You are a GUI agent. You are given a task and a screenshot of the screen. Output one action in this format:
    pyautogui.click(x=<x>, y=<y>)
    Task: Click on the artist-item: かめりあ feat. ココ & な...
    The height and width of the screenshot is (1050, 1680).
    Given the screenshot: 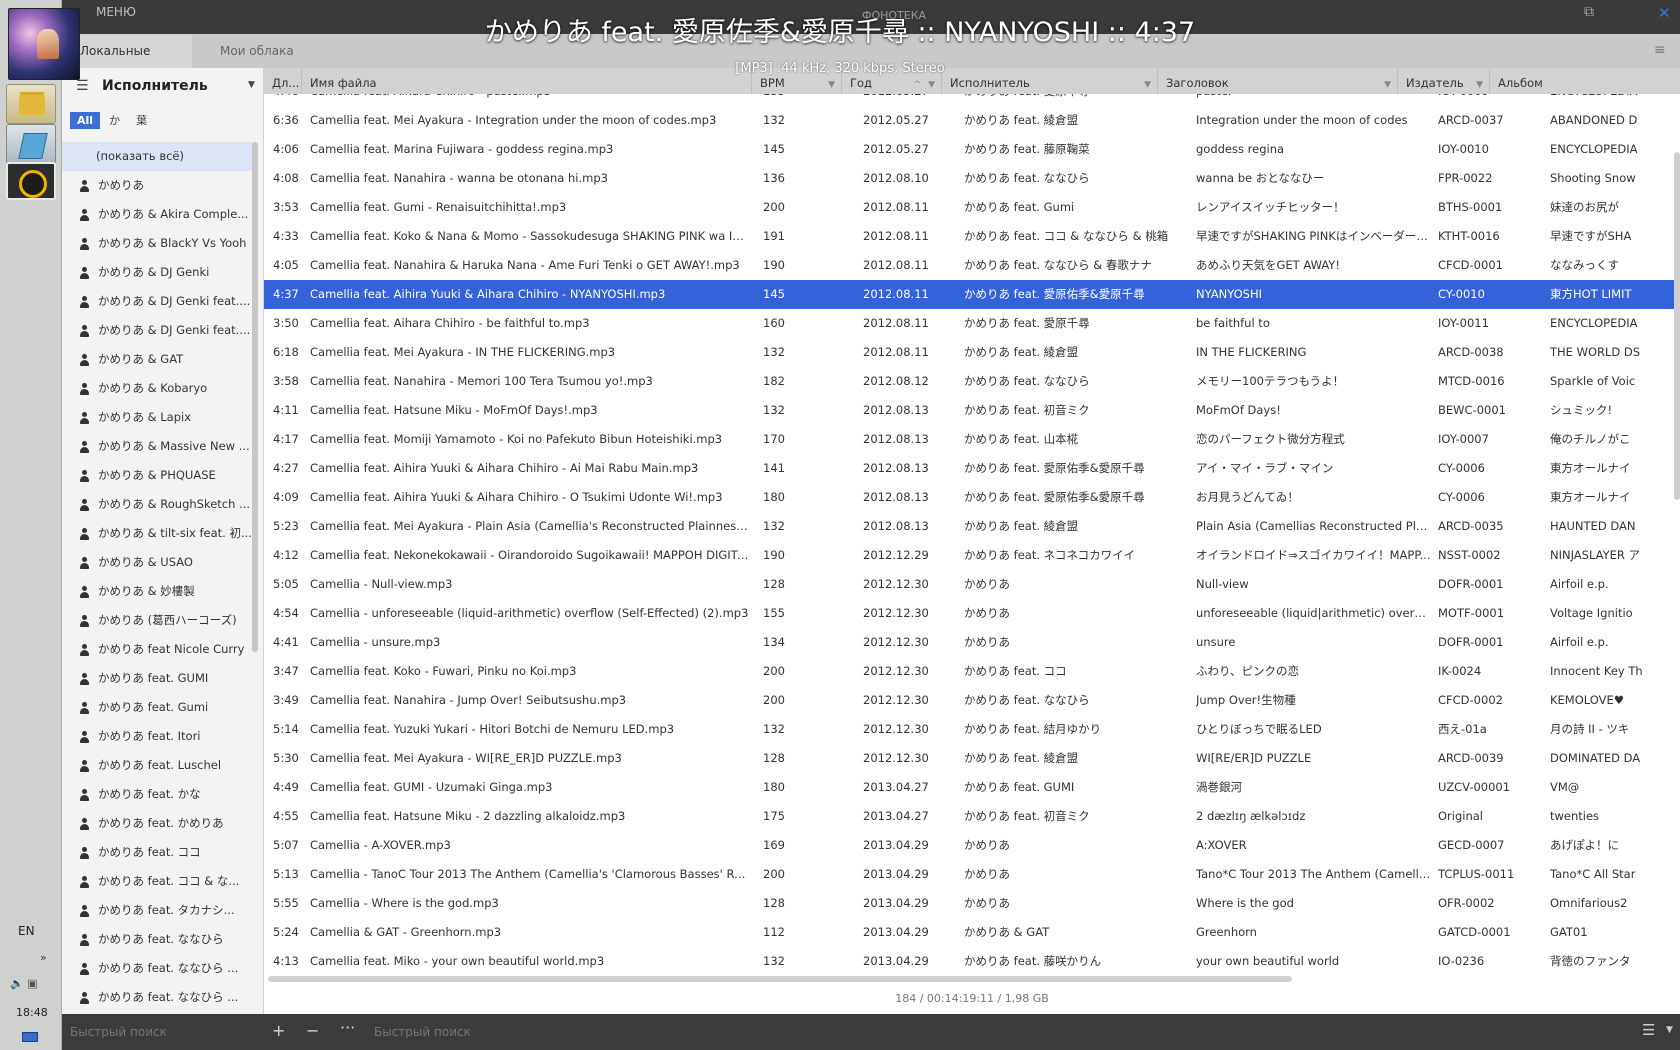 What is the action you would take?
    pyautogui.click(x=159, y=881)
    